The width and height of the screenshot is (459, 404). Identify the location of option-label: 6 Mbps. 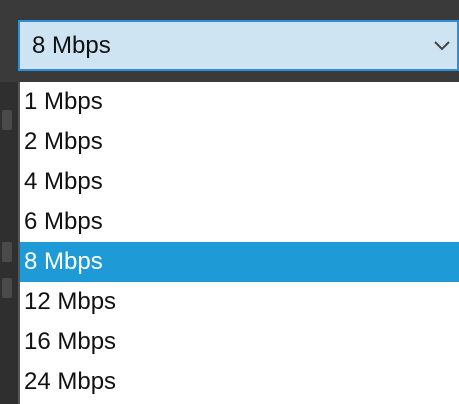
(63, 221).